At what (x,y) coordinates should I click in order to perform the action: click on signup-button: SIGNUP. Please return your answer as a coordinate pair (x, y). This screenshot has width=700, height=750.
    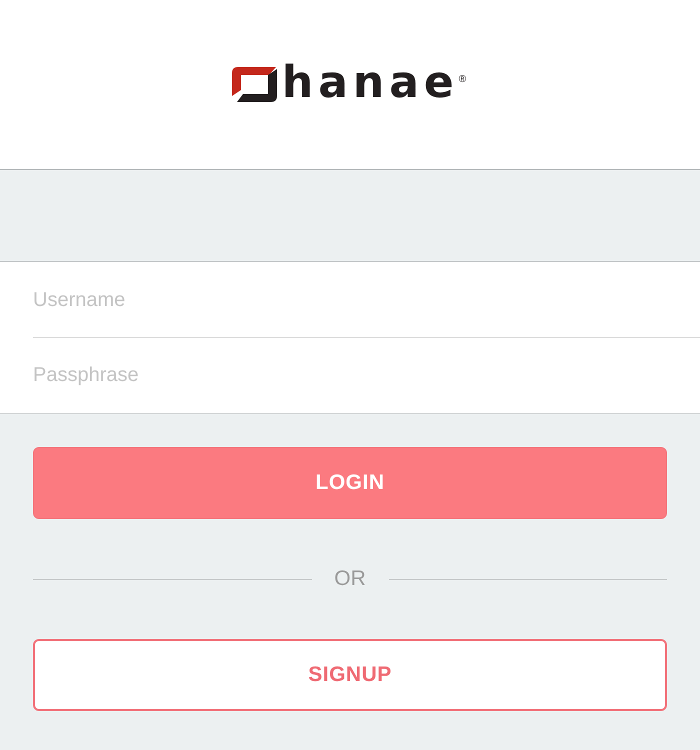
    Looking at the image, I should click on (350, 675).